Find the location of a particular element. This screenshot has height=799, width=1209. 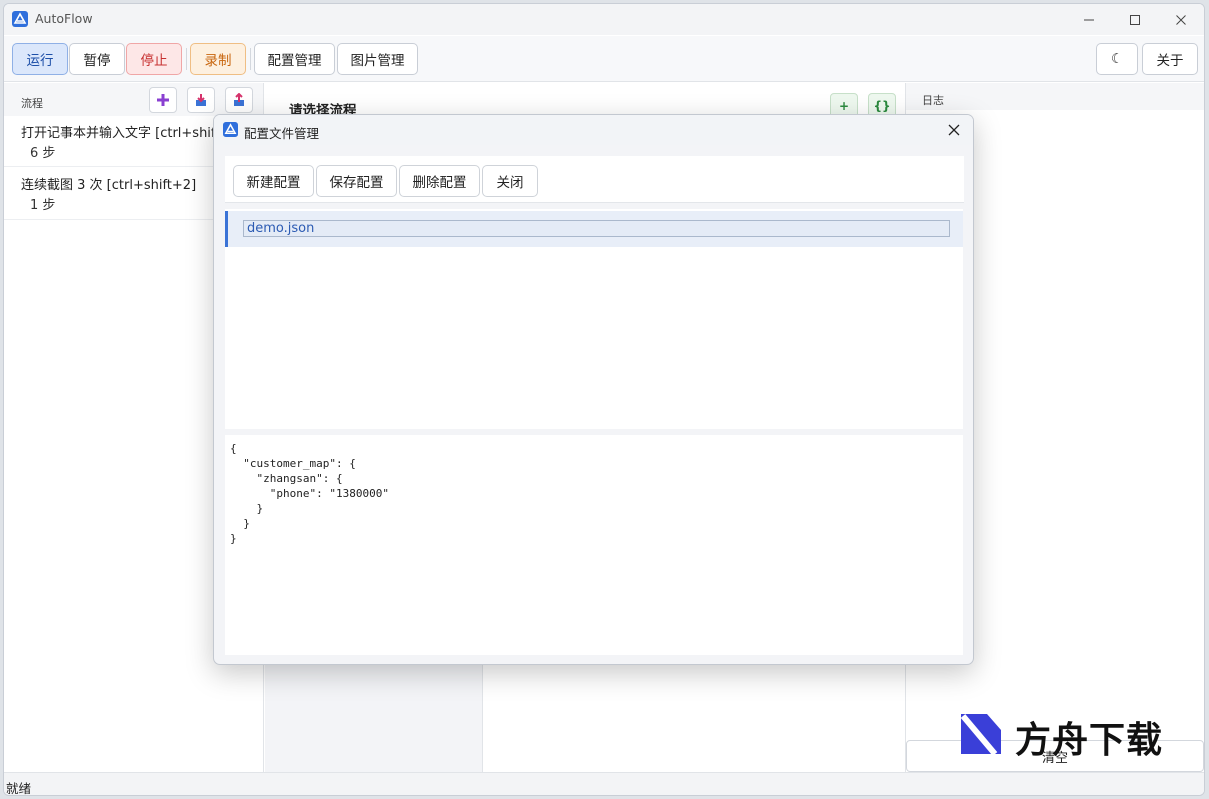

window-title: AutoFlow is located at coordinates (64, 18).